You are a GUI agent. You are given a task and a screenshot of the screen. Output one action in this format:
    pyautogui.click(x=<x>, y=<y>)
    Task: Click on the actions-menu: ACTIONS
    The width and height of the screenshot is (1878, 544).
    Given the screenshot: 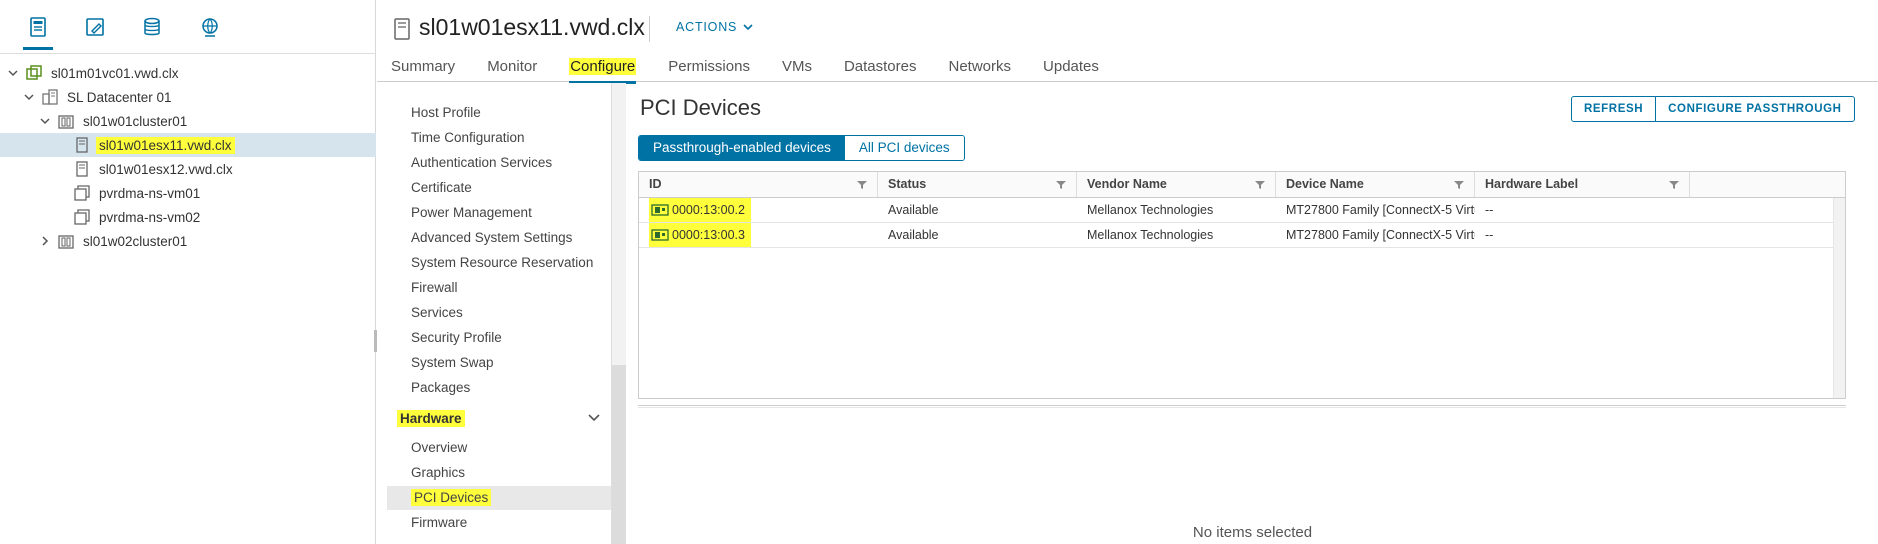 What is the action you would take?
    pyautogui.click(x=714, y=27)
    